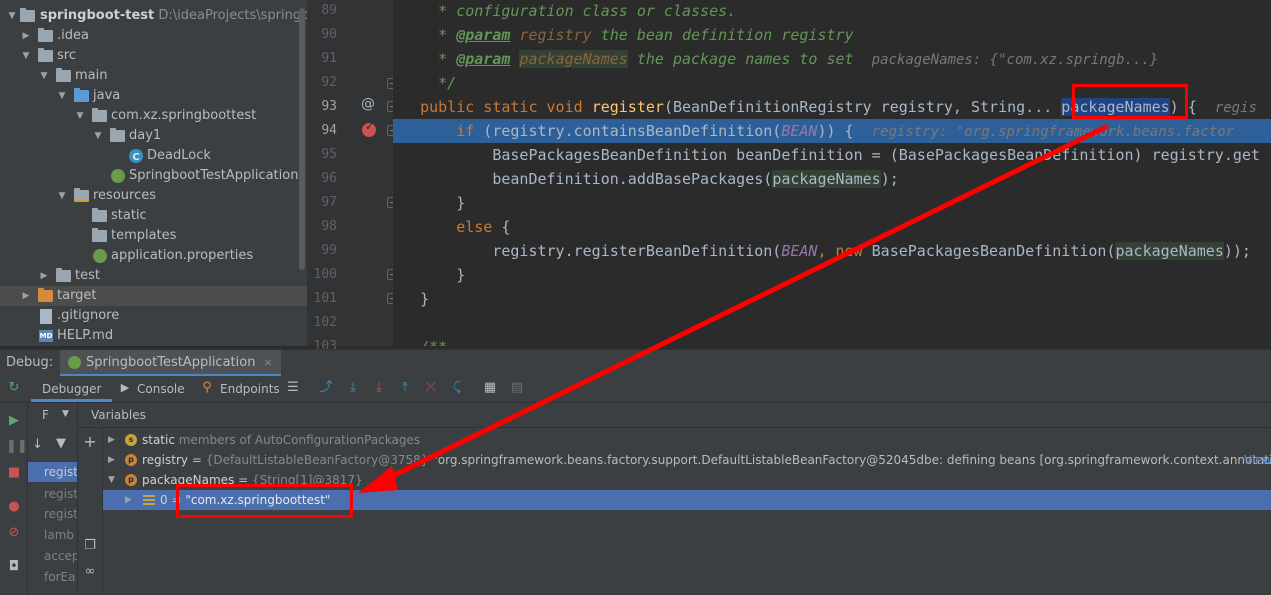  Describe the element at coordinates (118, 176) in the screenshot. I see `spring-class-icon` at that location.